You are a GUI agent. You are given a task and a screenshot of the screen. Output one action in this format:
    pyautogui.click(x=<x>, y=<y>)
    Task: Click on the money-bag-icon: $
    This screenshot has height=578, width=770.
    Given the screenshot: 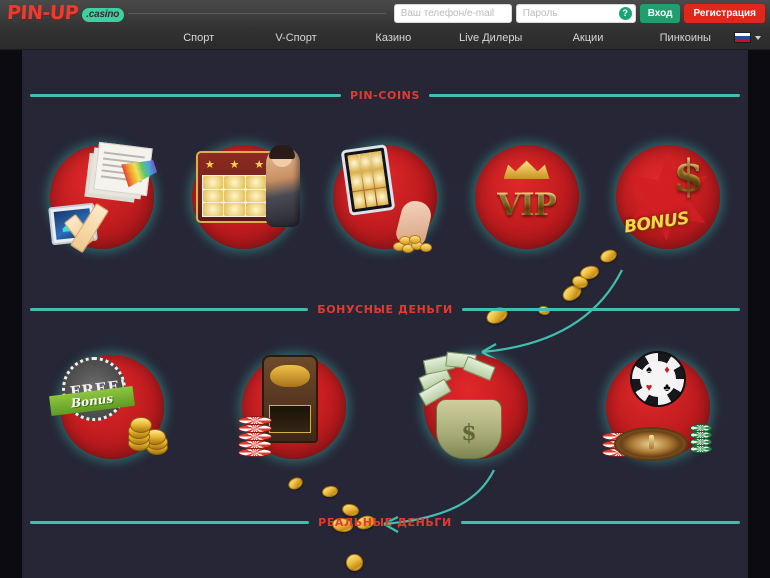 What is the action you would take?
    pyautogui.click(x=469, y=429)
    